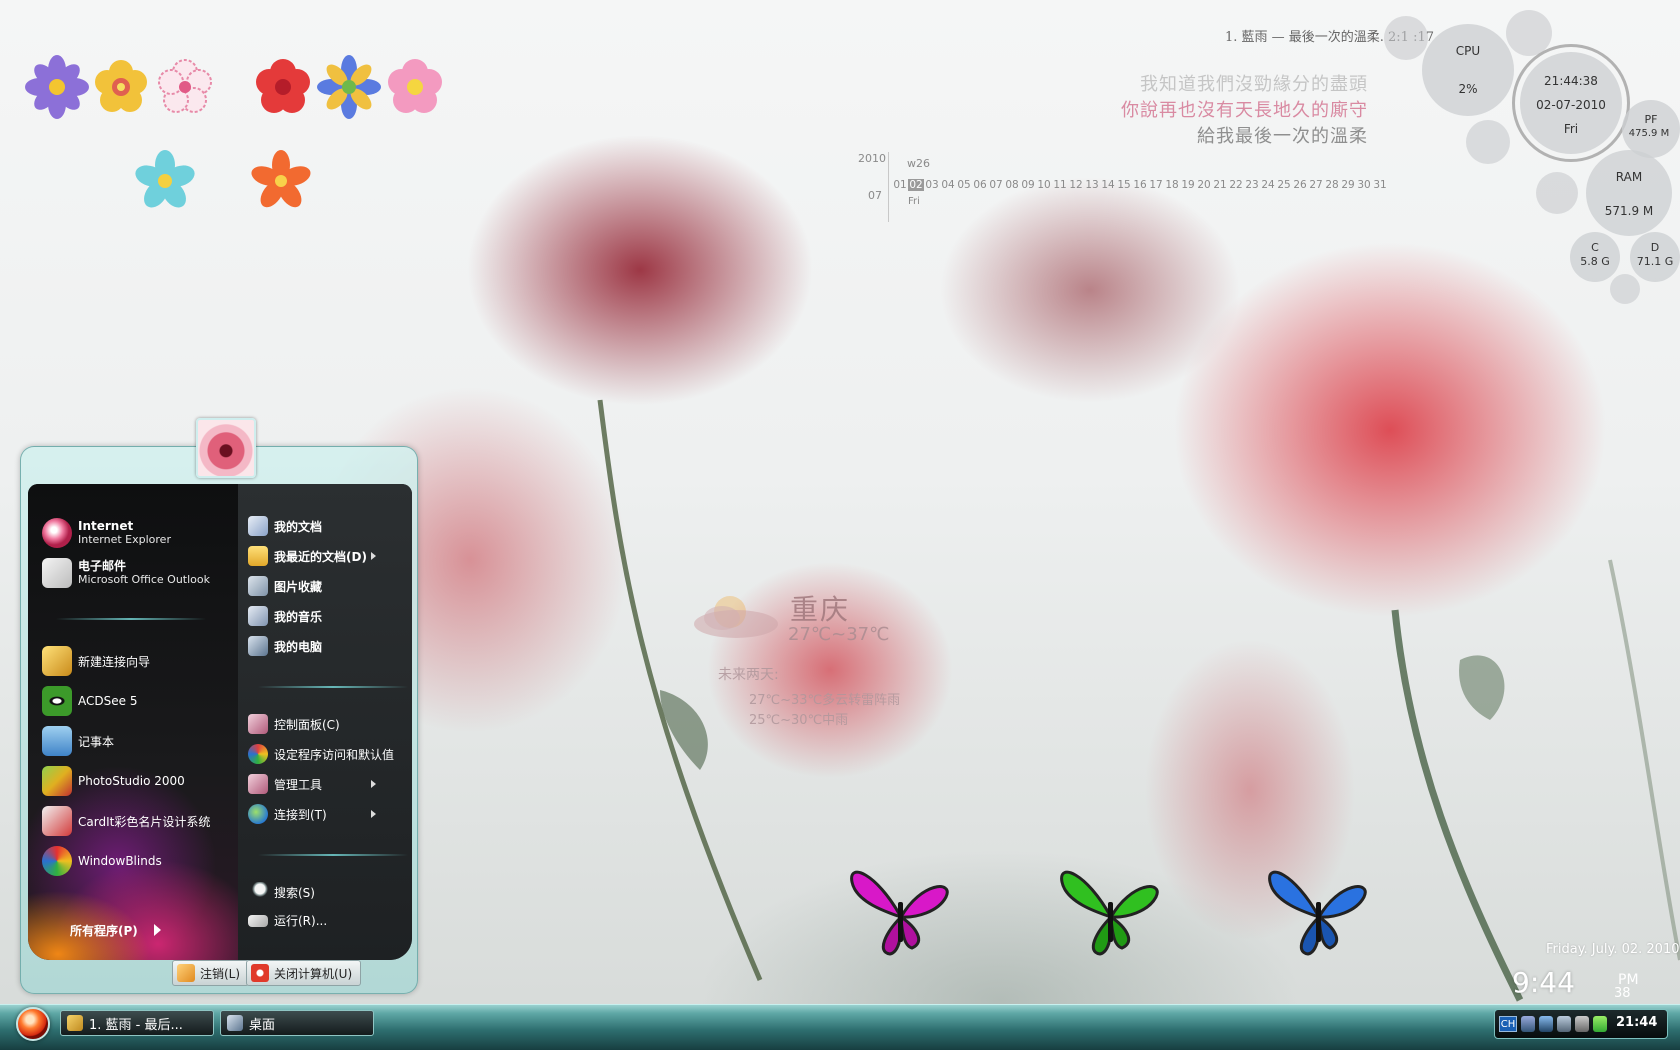  What do you see at coordinates (258, 616) in the screenshot?
I see `music-icon` at bounding box center [258, 616].